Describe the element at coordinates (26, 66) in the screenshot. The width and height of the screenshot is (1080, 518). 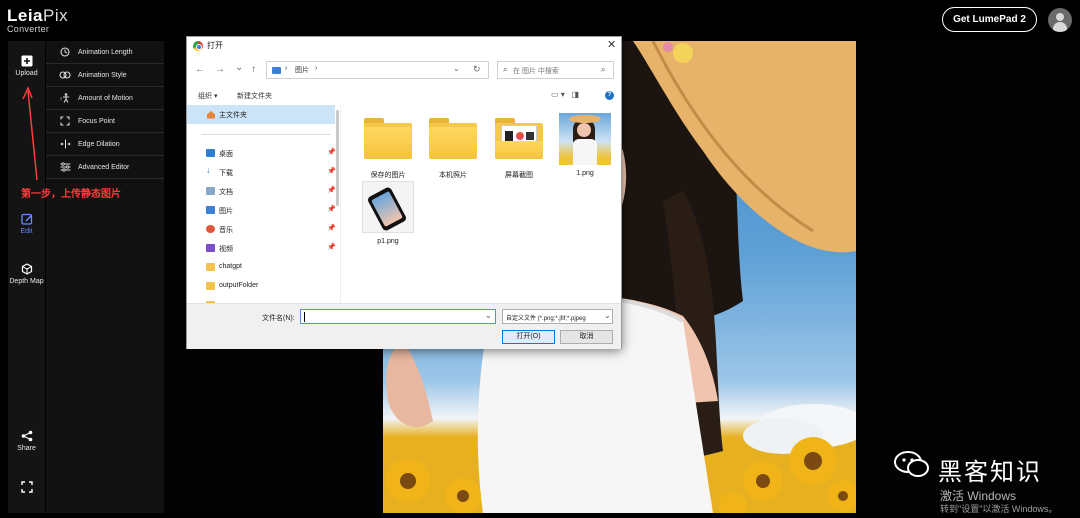
I see `rail-upload: Upload` at that location.